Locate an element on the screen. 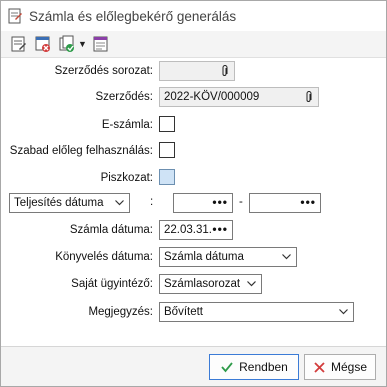 This screenshot has width=387, height=387. note-value: Bővített is located at coordinates (183, 312).